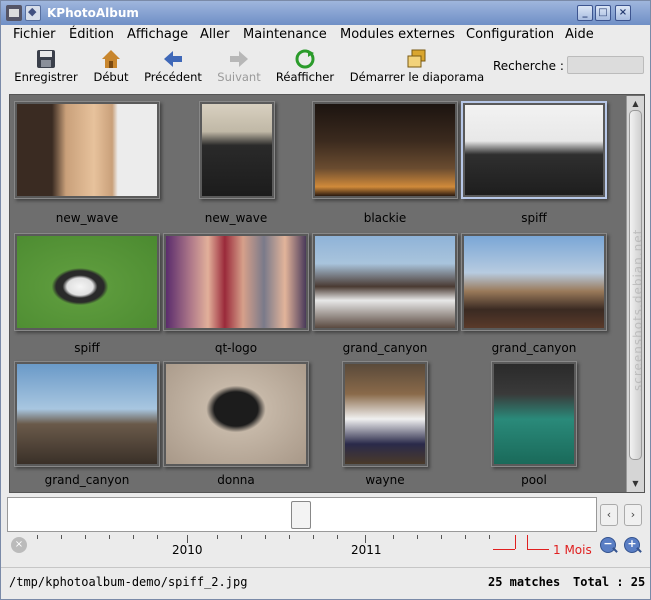 This screenshot has width=651, height=600. Describe the element at coordinates (14, 13) in the screenshot. I see `app-icon` at that location.